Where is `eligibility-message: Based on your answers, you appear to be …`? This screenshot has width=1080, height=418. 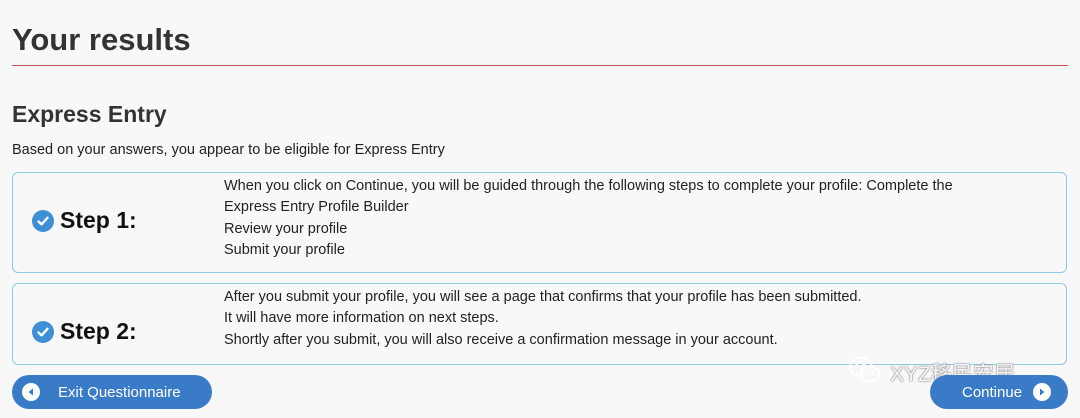
eligibility-message: Based on your answers, you appear to be … is located at coordinates (228, 150).